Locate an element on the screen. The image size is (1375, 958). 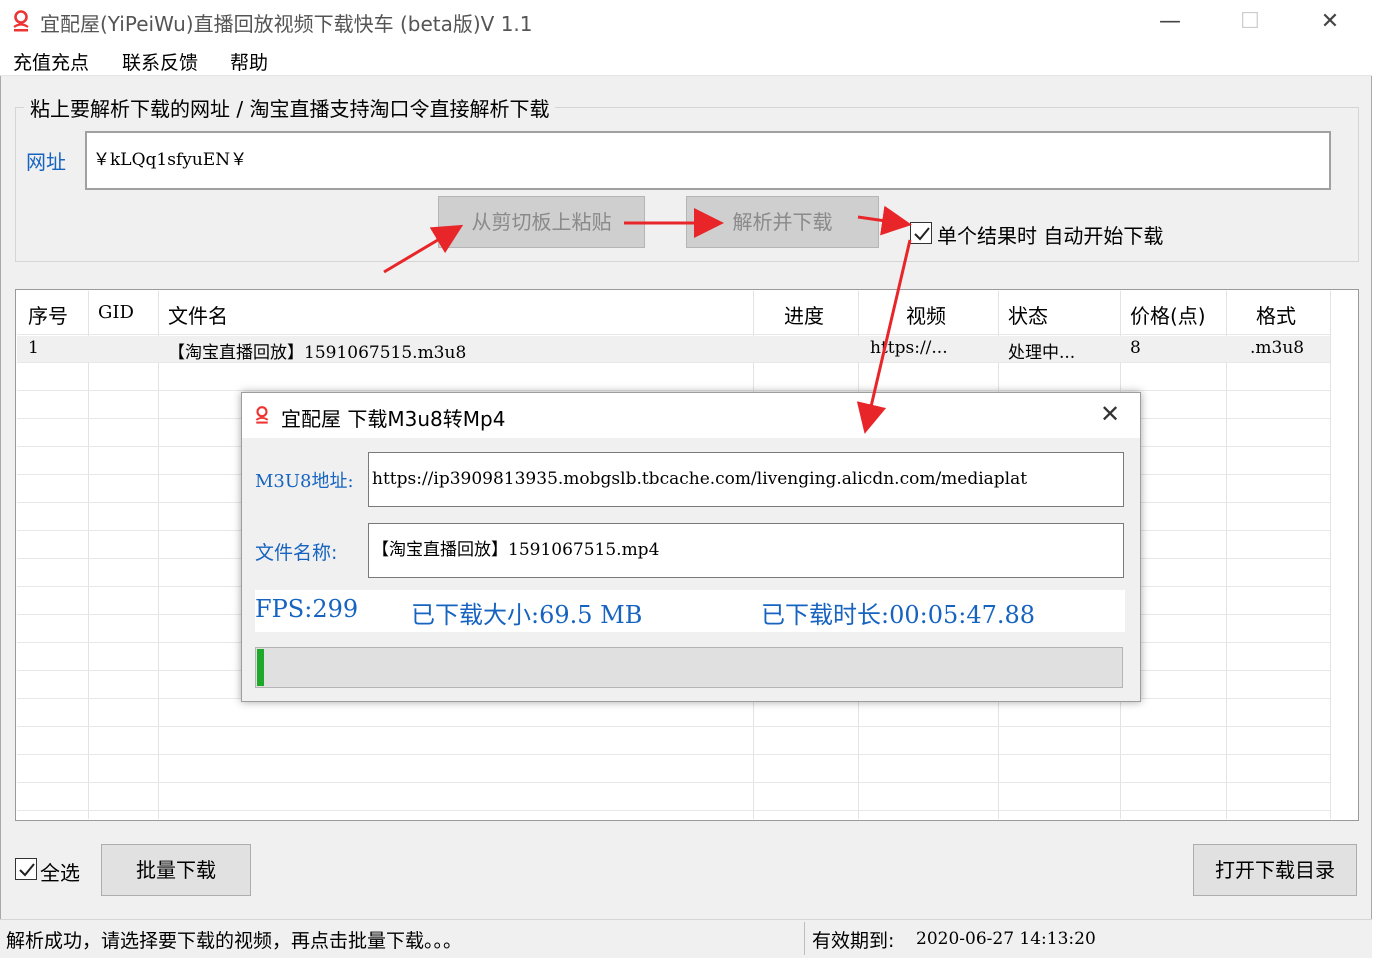
download-progress-fill is located at coordinates (260, 667).